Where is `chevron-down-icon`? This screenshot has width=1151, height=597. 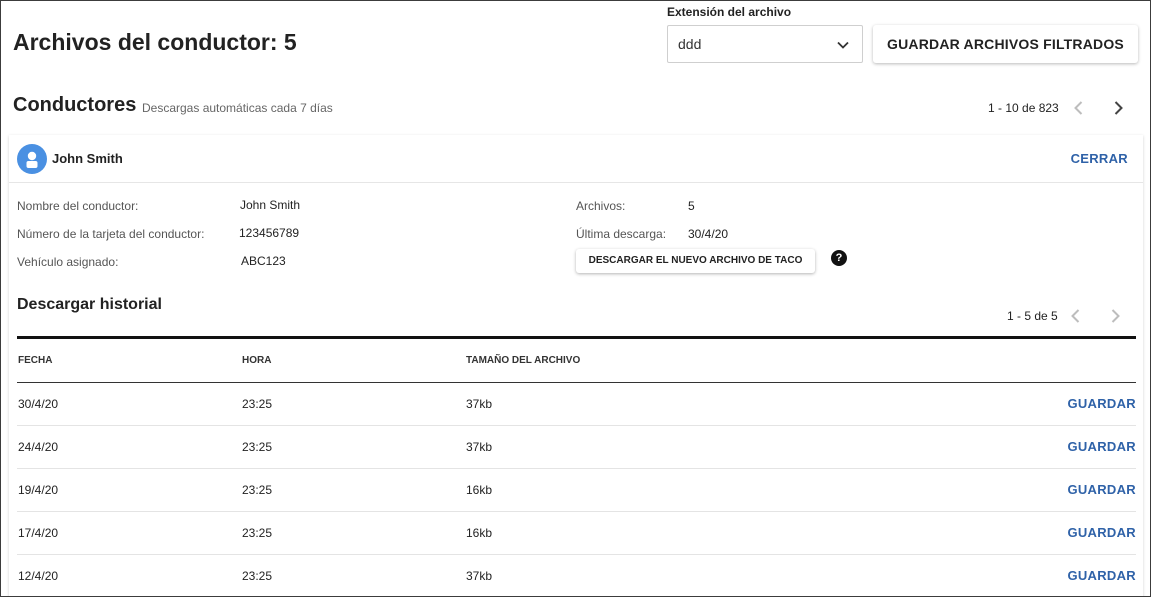 chevron-down-icon is located at coordinates (843, 45).